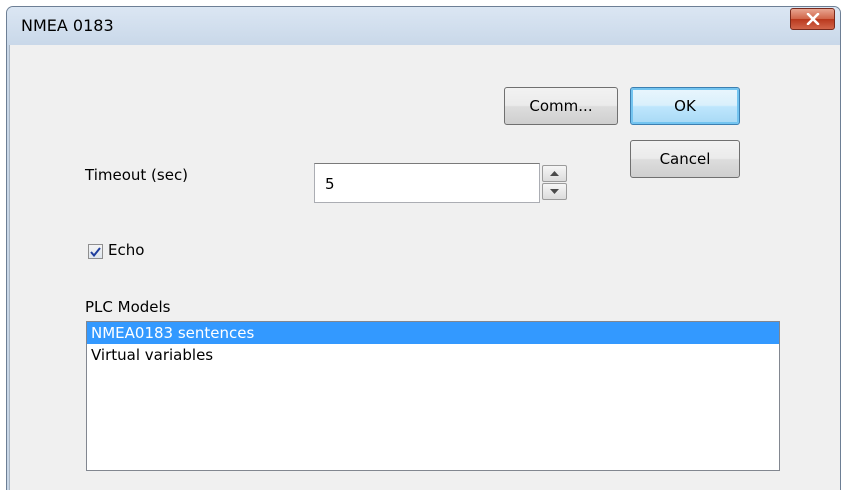  I want to click on timeout-input: 5, so click(427, 183).